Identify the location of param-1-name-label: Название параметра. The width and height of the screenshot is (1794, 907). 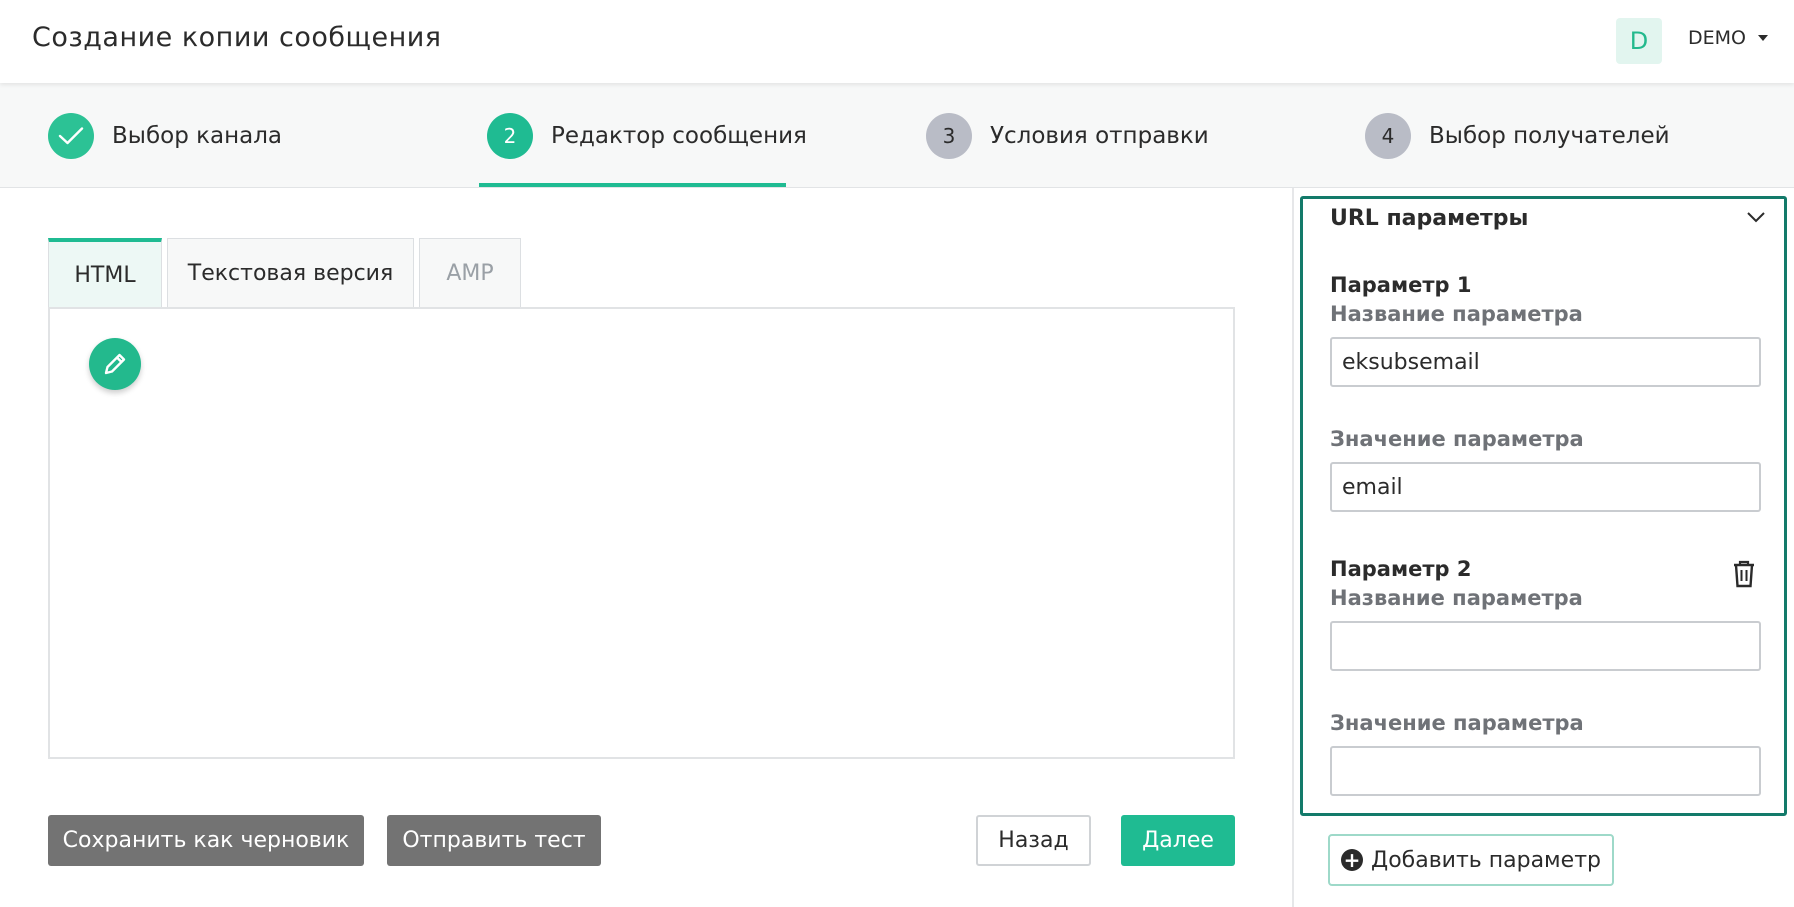
(1456, 314).